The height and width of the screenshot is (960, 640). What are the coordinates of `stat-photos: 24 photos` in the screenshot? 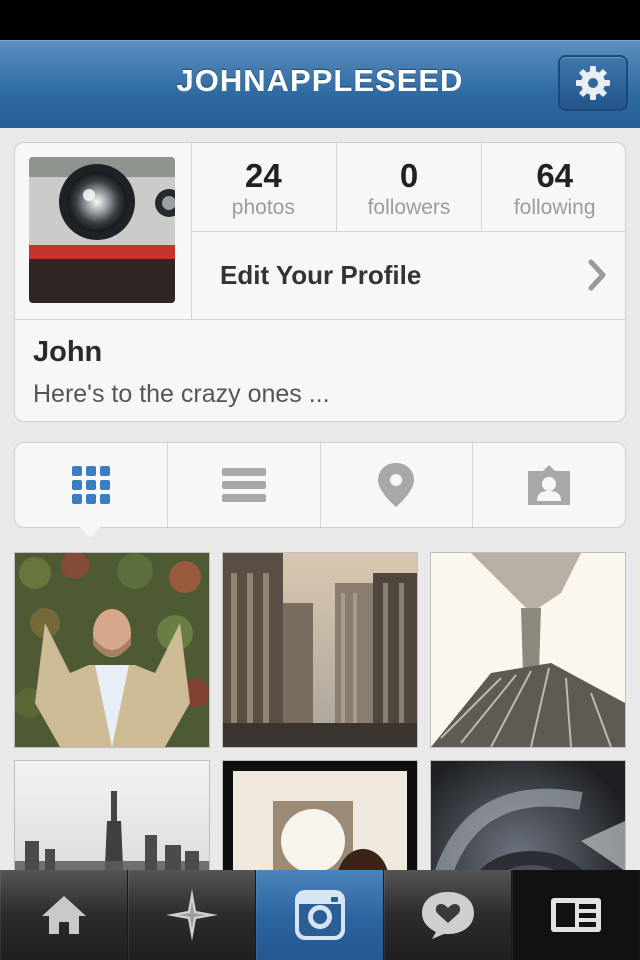 It's located at (264, 187).